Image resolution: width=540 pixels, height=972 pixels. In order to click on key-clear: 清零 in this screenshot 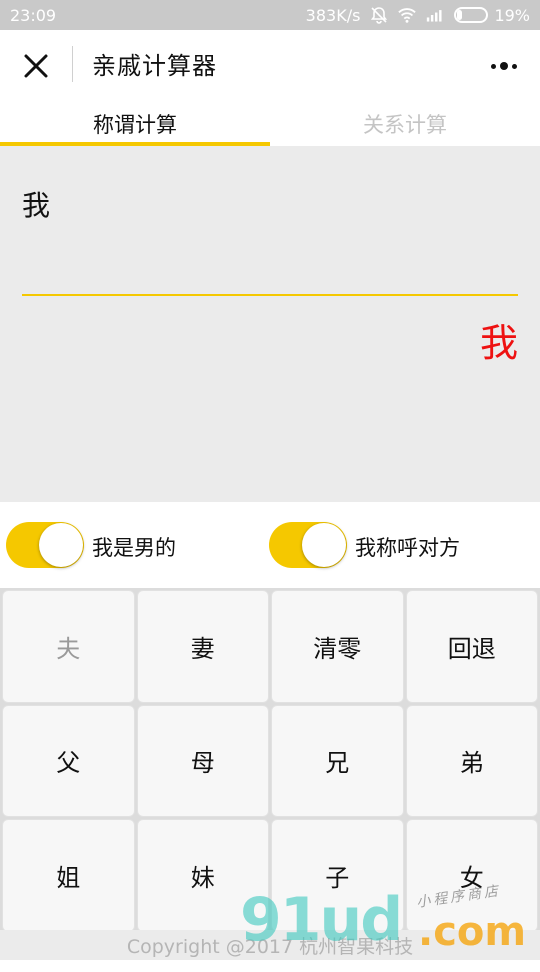, I will do `click(337, 646)`.